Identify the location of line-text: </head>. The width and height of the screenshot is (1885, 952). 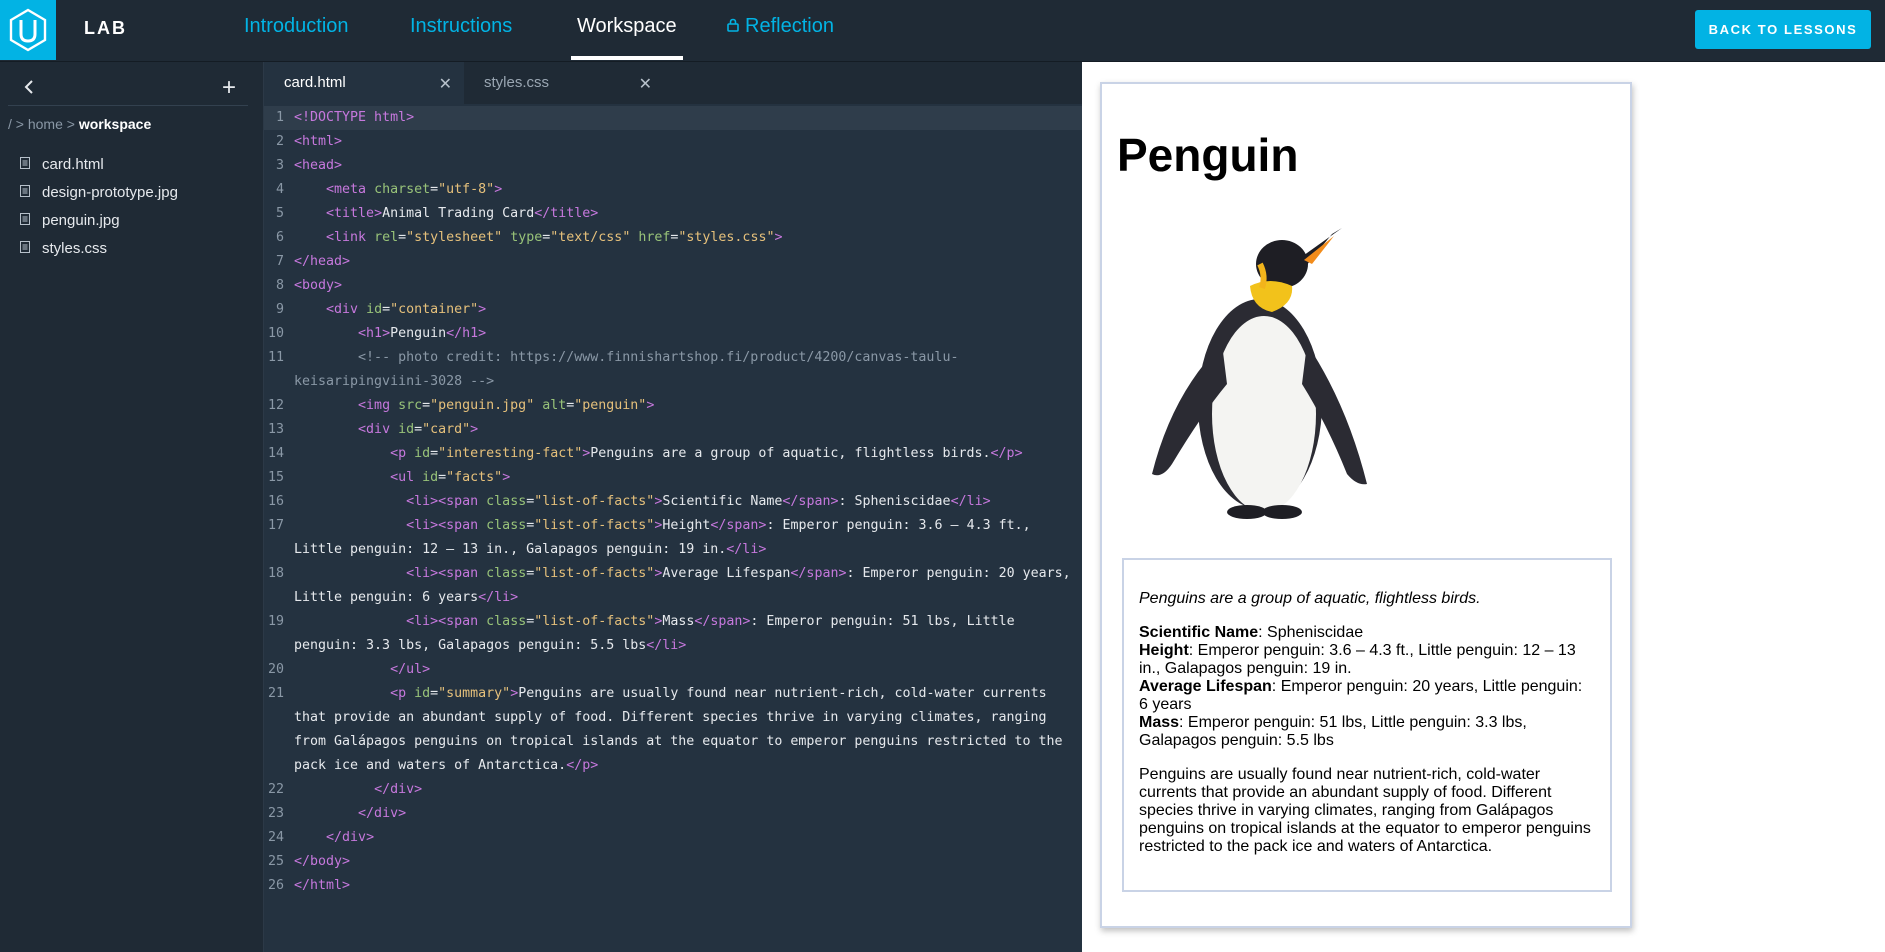
(322, 261).